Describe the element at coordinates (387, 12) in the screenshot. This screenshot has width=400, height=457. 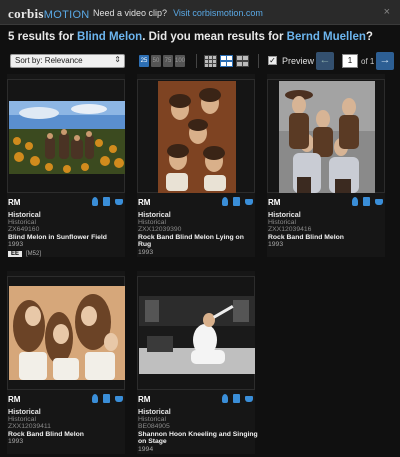
I see `close-icon: ×` at that location.